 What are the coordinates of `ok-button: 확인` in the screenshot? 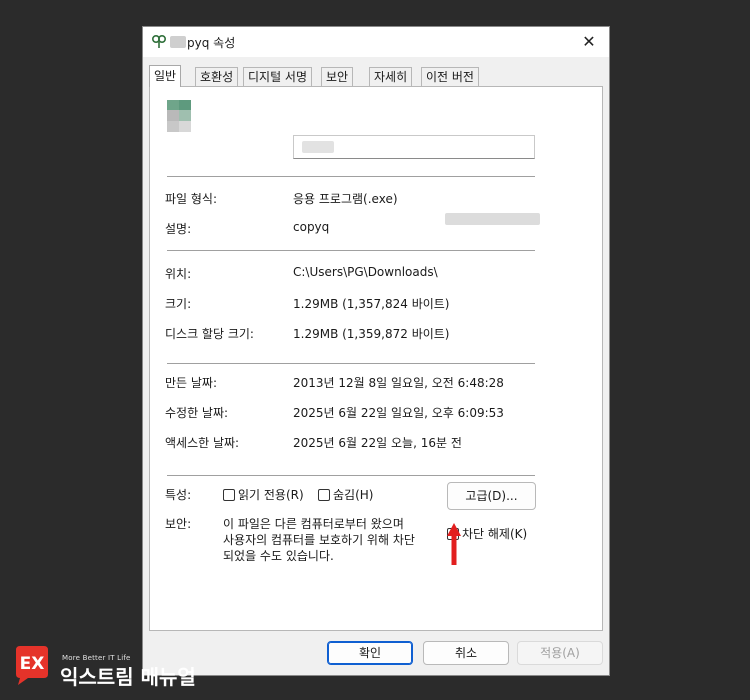 It's located at (370, 653).